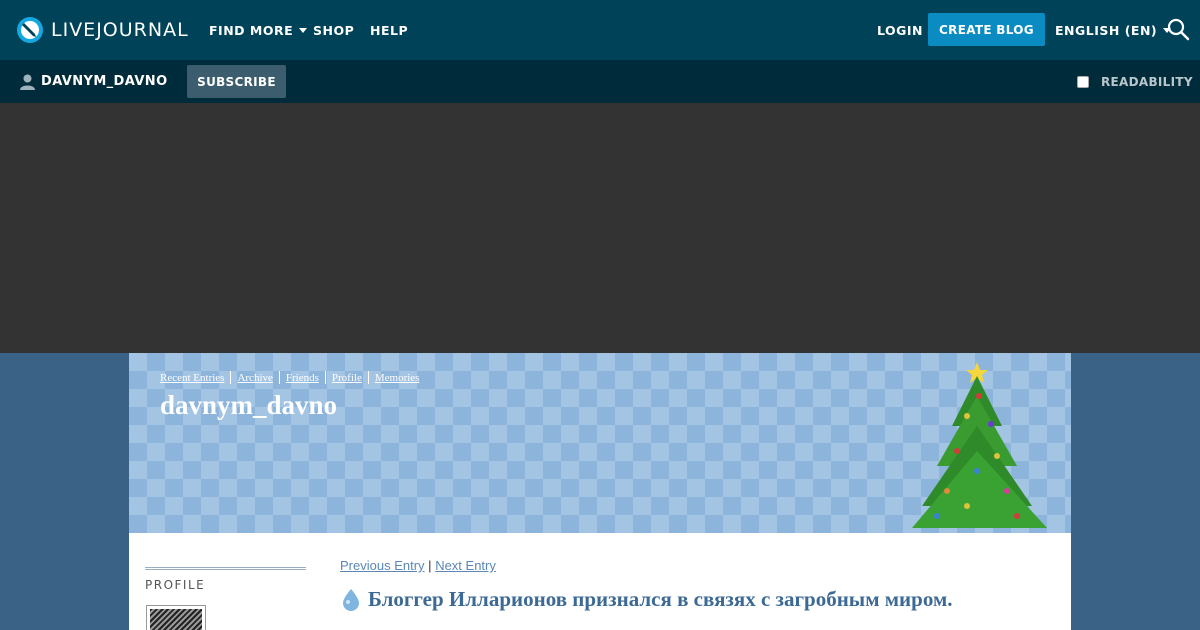  Describe the element at coordinates (1147, 81) in the screenshot. I see `readability-label: READABILITY` at that location.